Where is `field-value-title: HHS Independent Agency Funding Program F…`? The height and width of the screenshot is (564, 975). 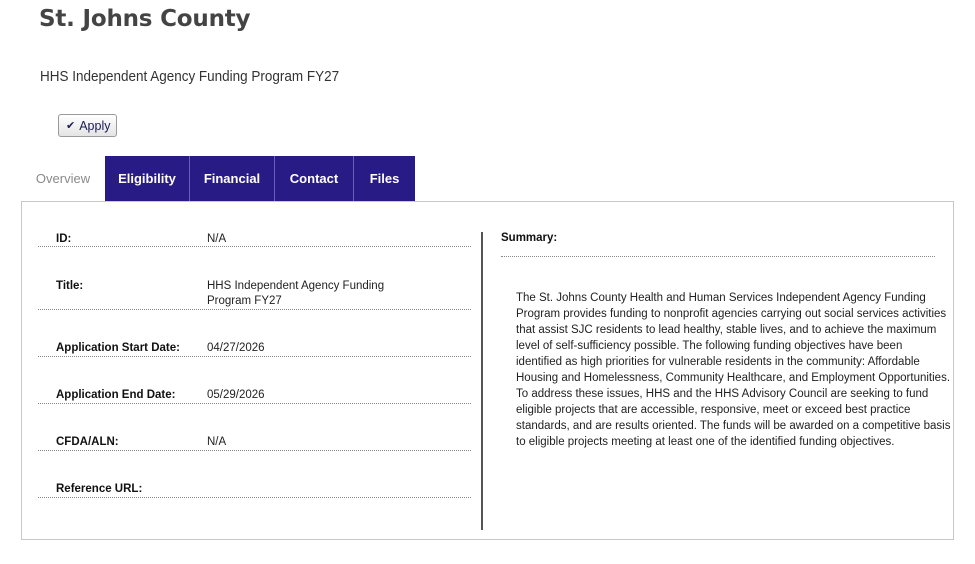
field-value-title: HHS Independent Agency Funding Program F… is located at coordinates (295, 294).